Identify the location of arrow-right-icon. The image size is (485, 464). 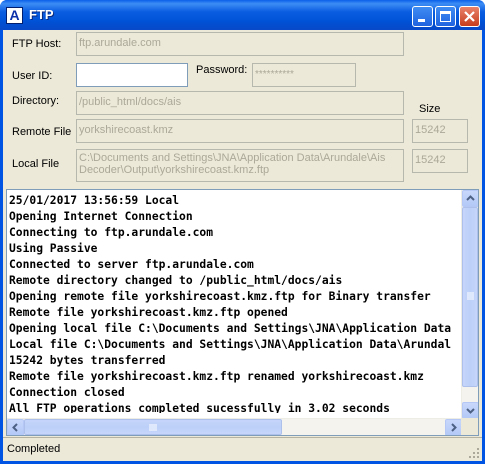
(454, 427).